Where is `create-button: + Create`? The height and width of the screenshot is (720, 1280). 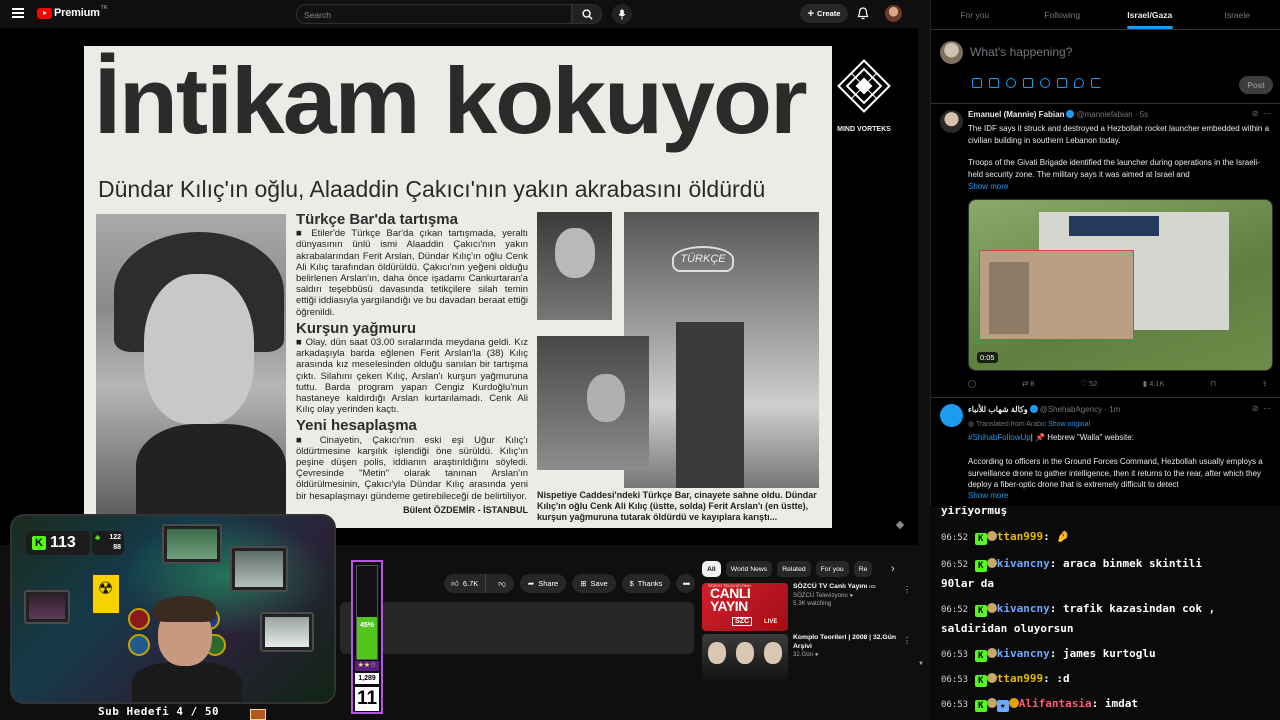 create-button: + Create is located at coordinates (824, 13).